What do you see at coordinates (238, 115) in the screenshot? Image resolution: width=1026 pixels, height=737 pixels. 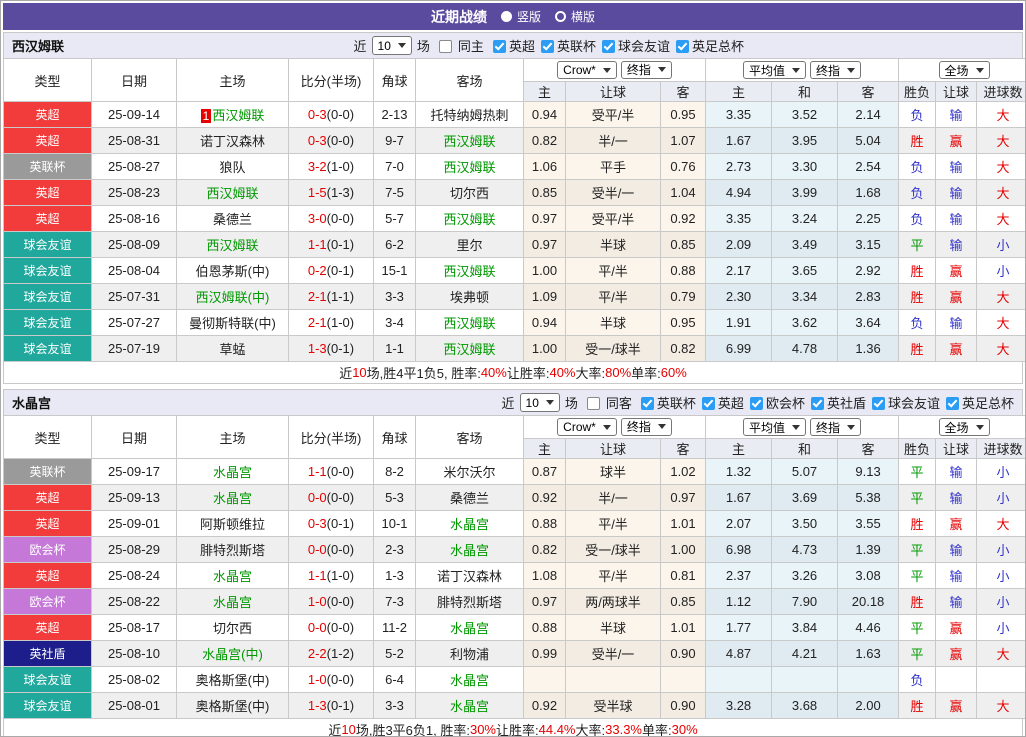 I see `home-team-name: 西汉姆联` at bounding box center [238, 115].